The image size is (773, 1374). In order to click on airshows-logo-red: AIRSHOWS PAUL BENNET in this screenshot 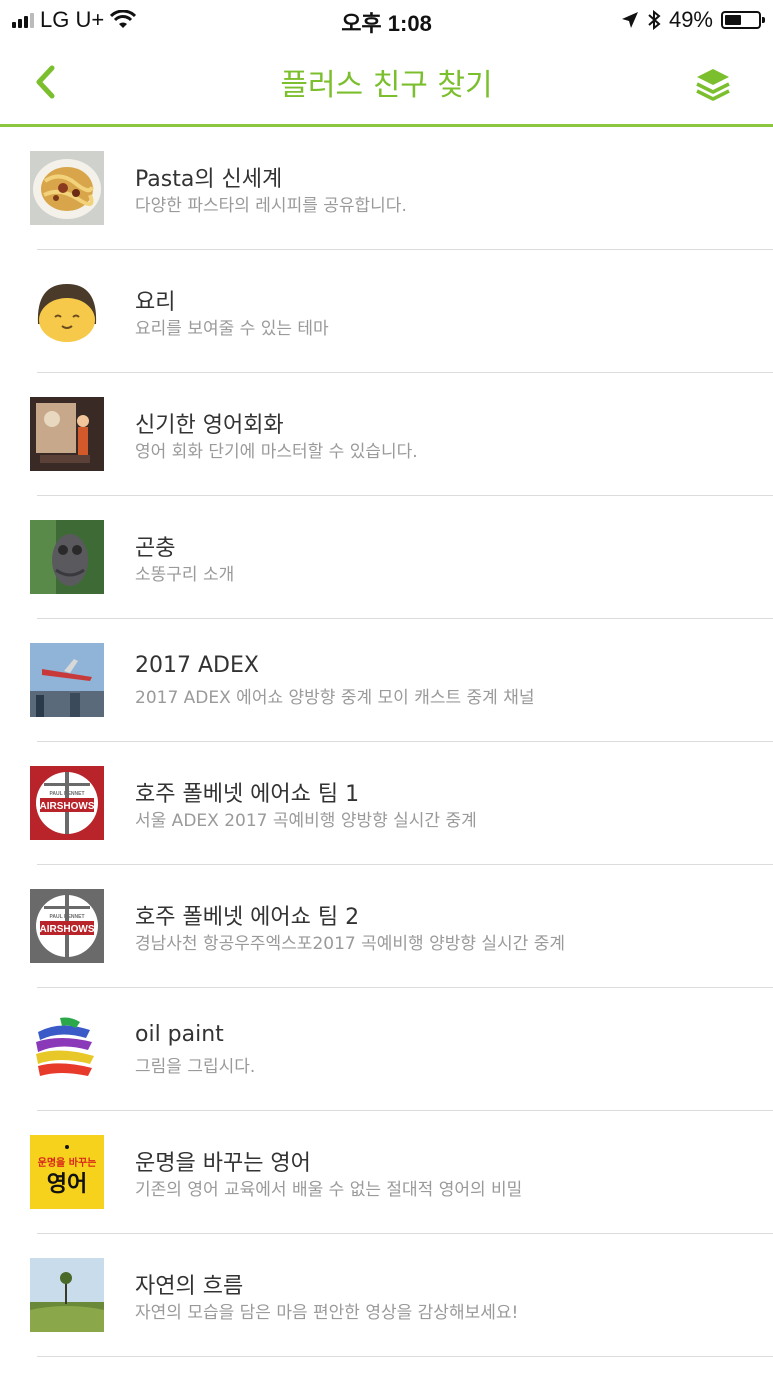, I will do `click(67, 803)`.